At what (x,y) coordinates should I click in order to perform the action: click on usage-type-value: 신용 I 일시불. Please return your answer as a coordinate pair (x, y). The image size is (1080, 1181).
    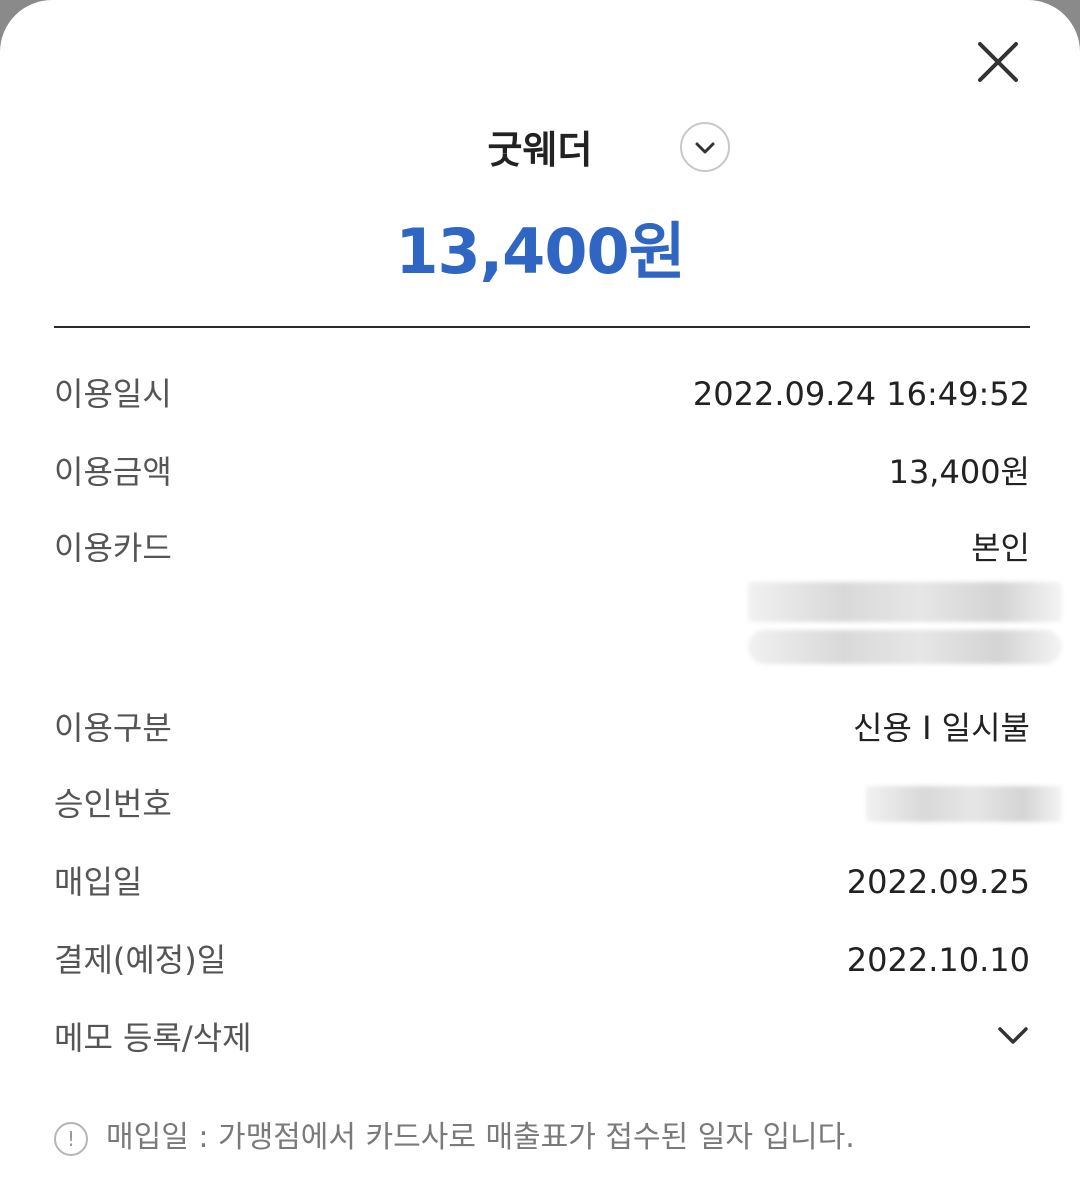
    Looking at the image, I should click on (941, 728).